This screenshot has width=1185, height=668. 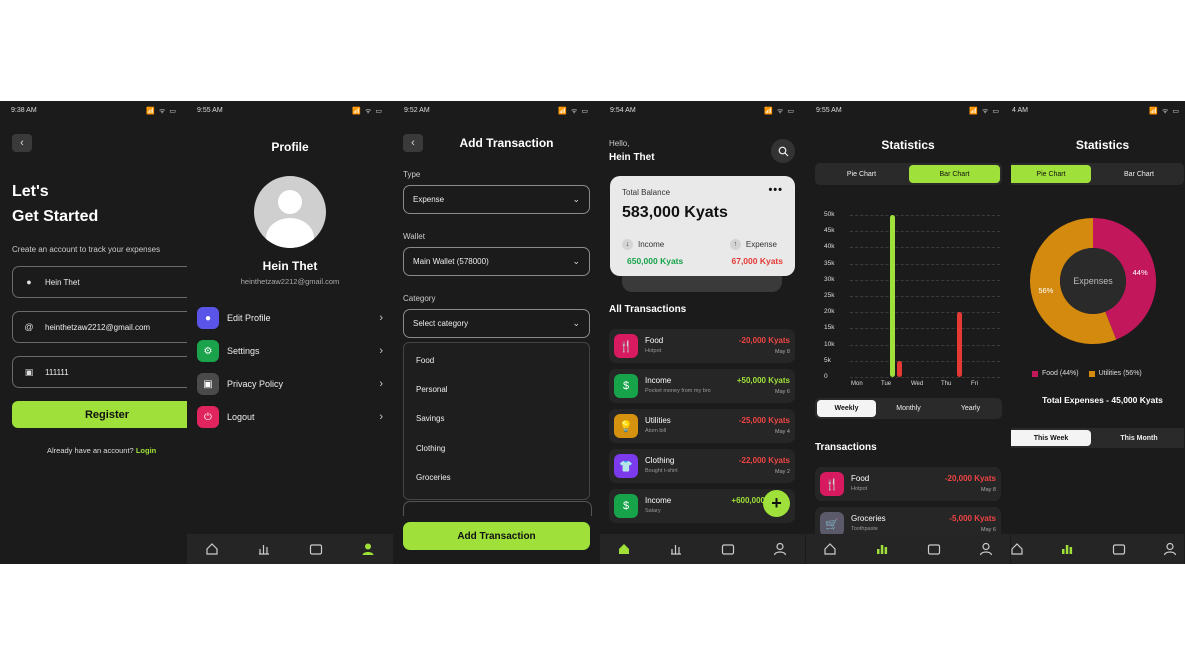 I want to click on page-title: Statistics, so click(x=1102, y=145).